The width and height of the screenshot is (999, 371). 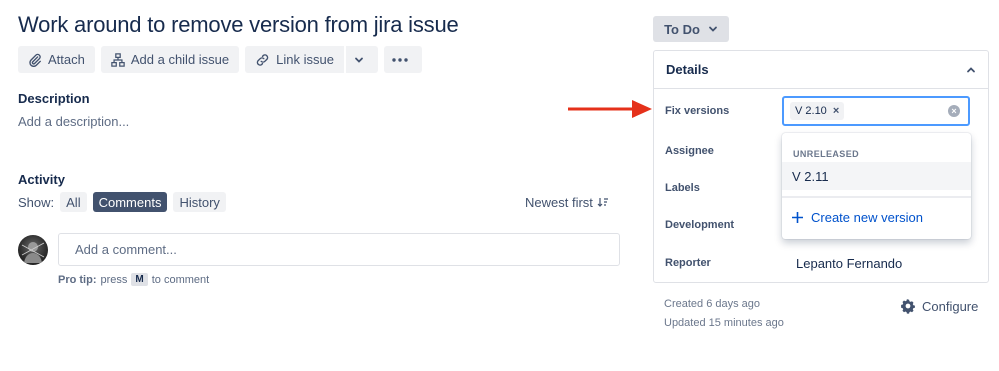 I want to click on create-new-version-button: Create new version, so click(x=857, y=217).